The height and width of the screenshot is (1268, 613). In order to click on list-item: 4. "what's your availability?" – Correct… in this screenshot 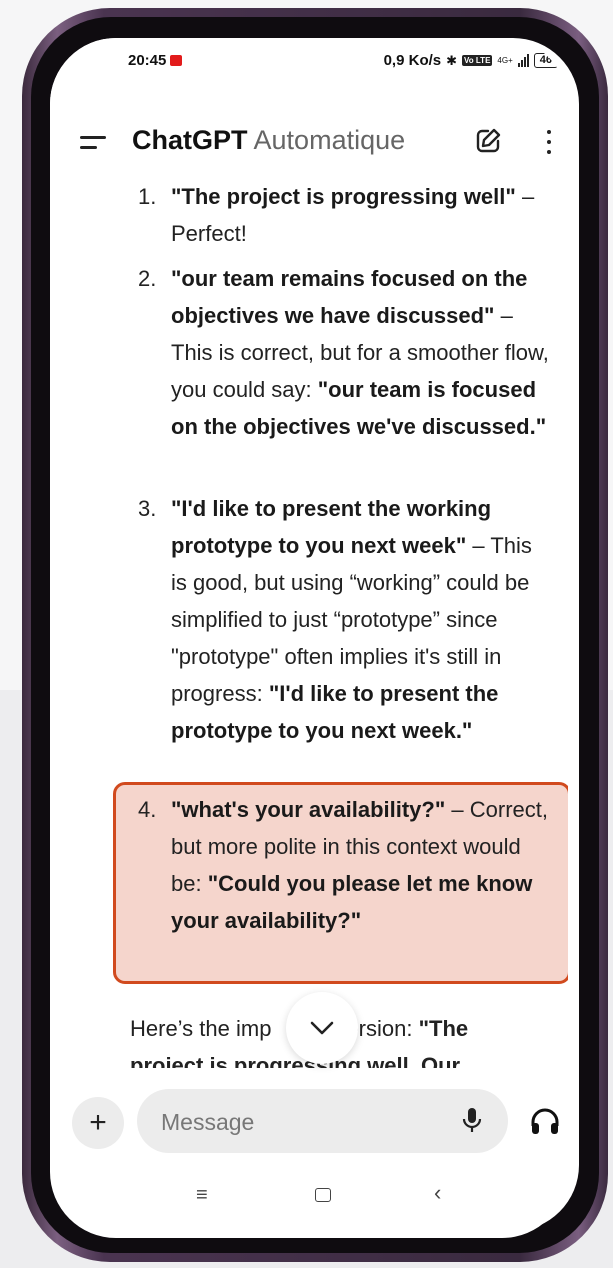, I will do `click(344, 865)`.